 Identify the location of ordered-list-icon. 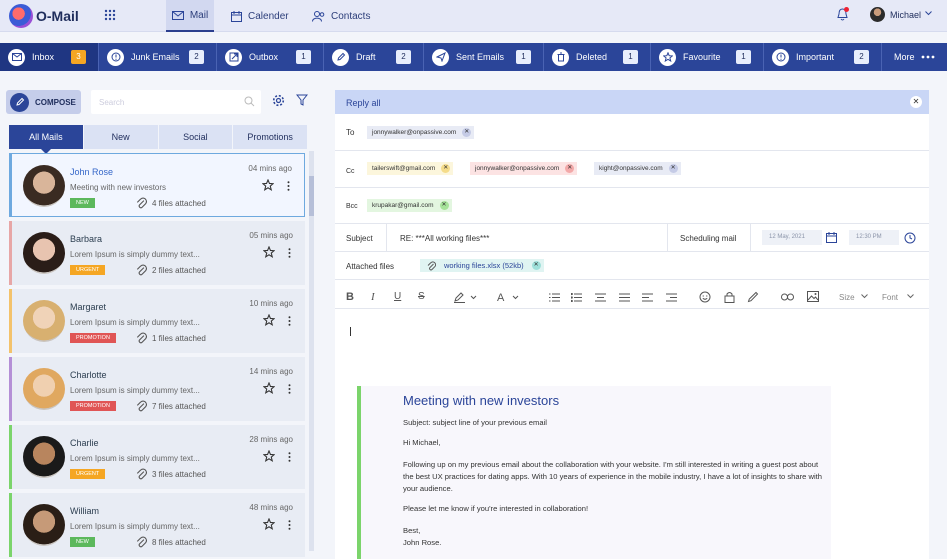
(554, 297).